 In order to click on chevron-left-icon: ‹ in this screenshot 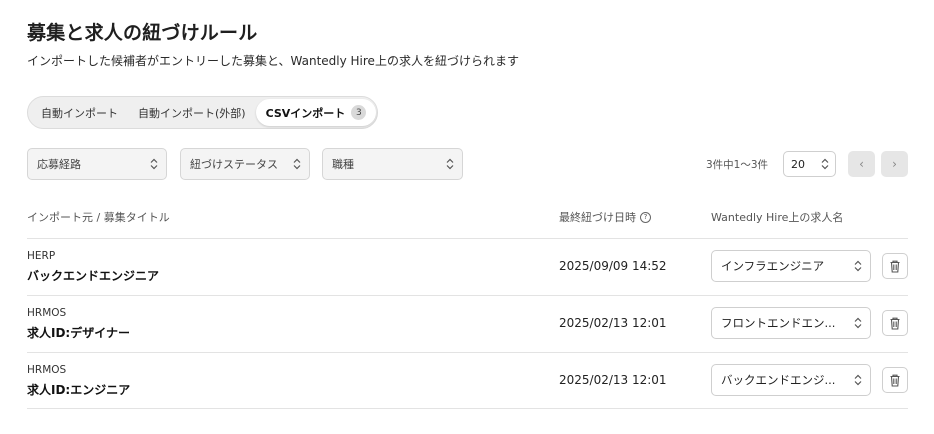, I will do `click(861, 164)`.